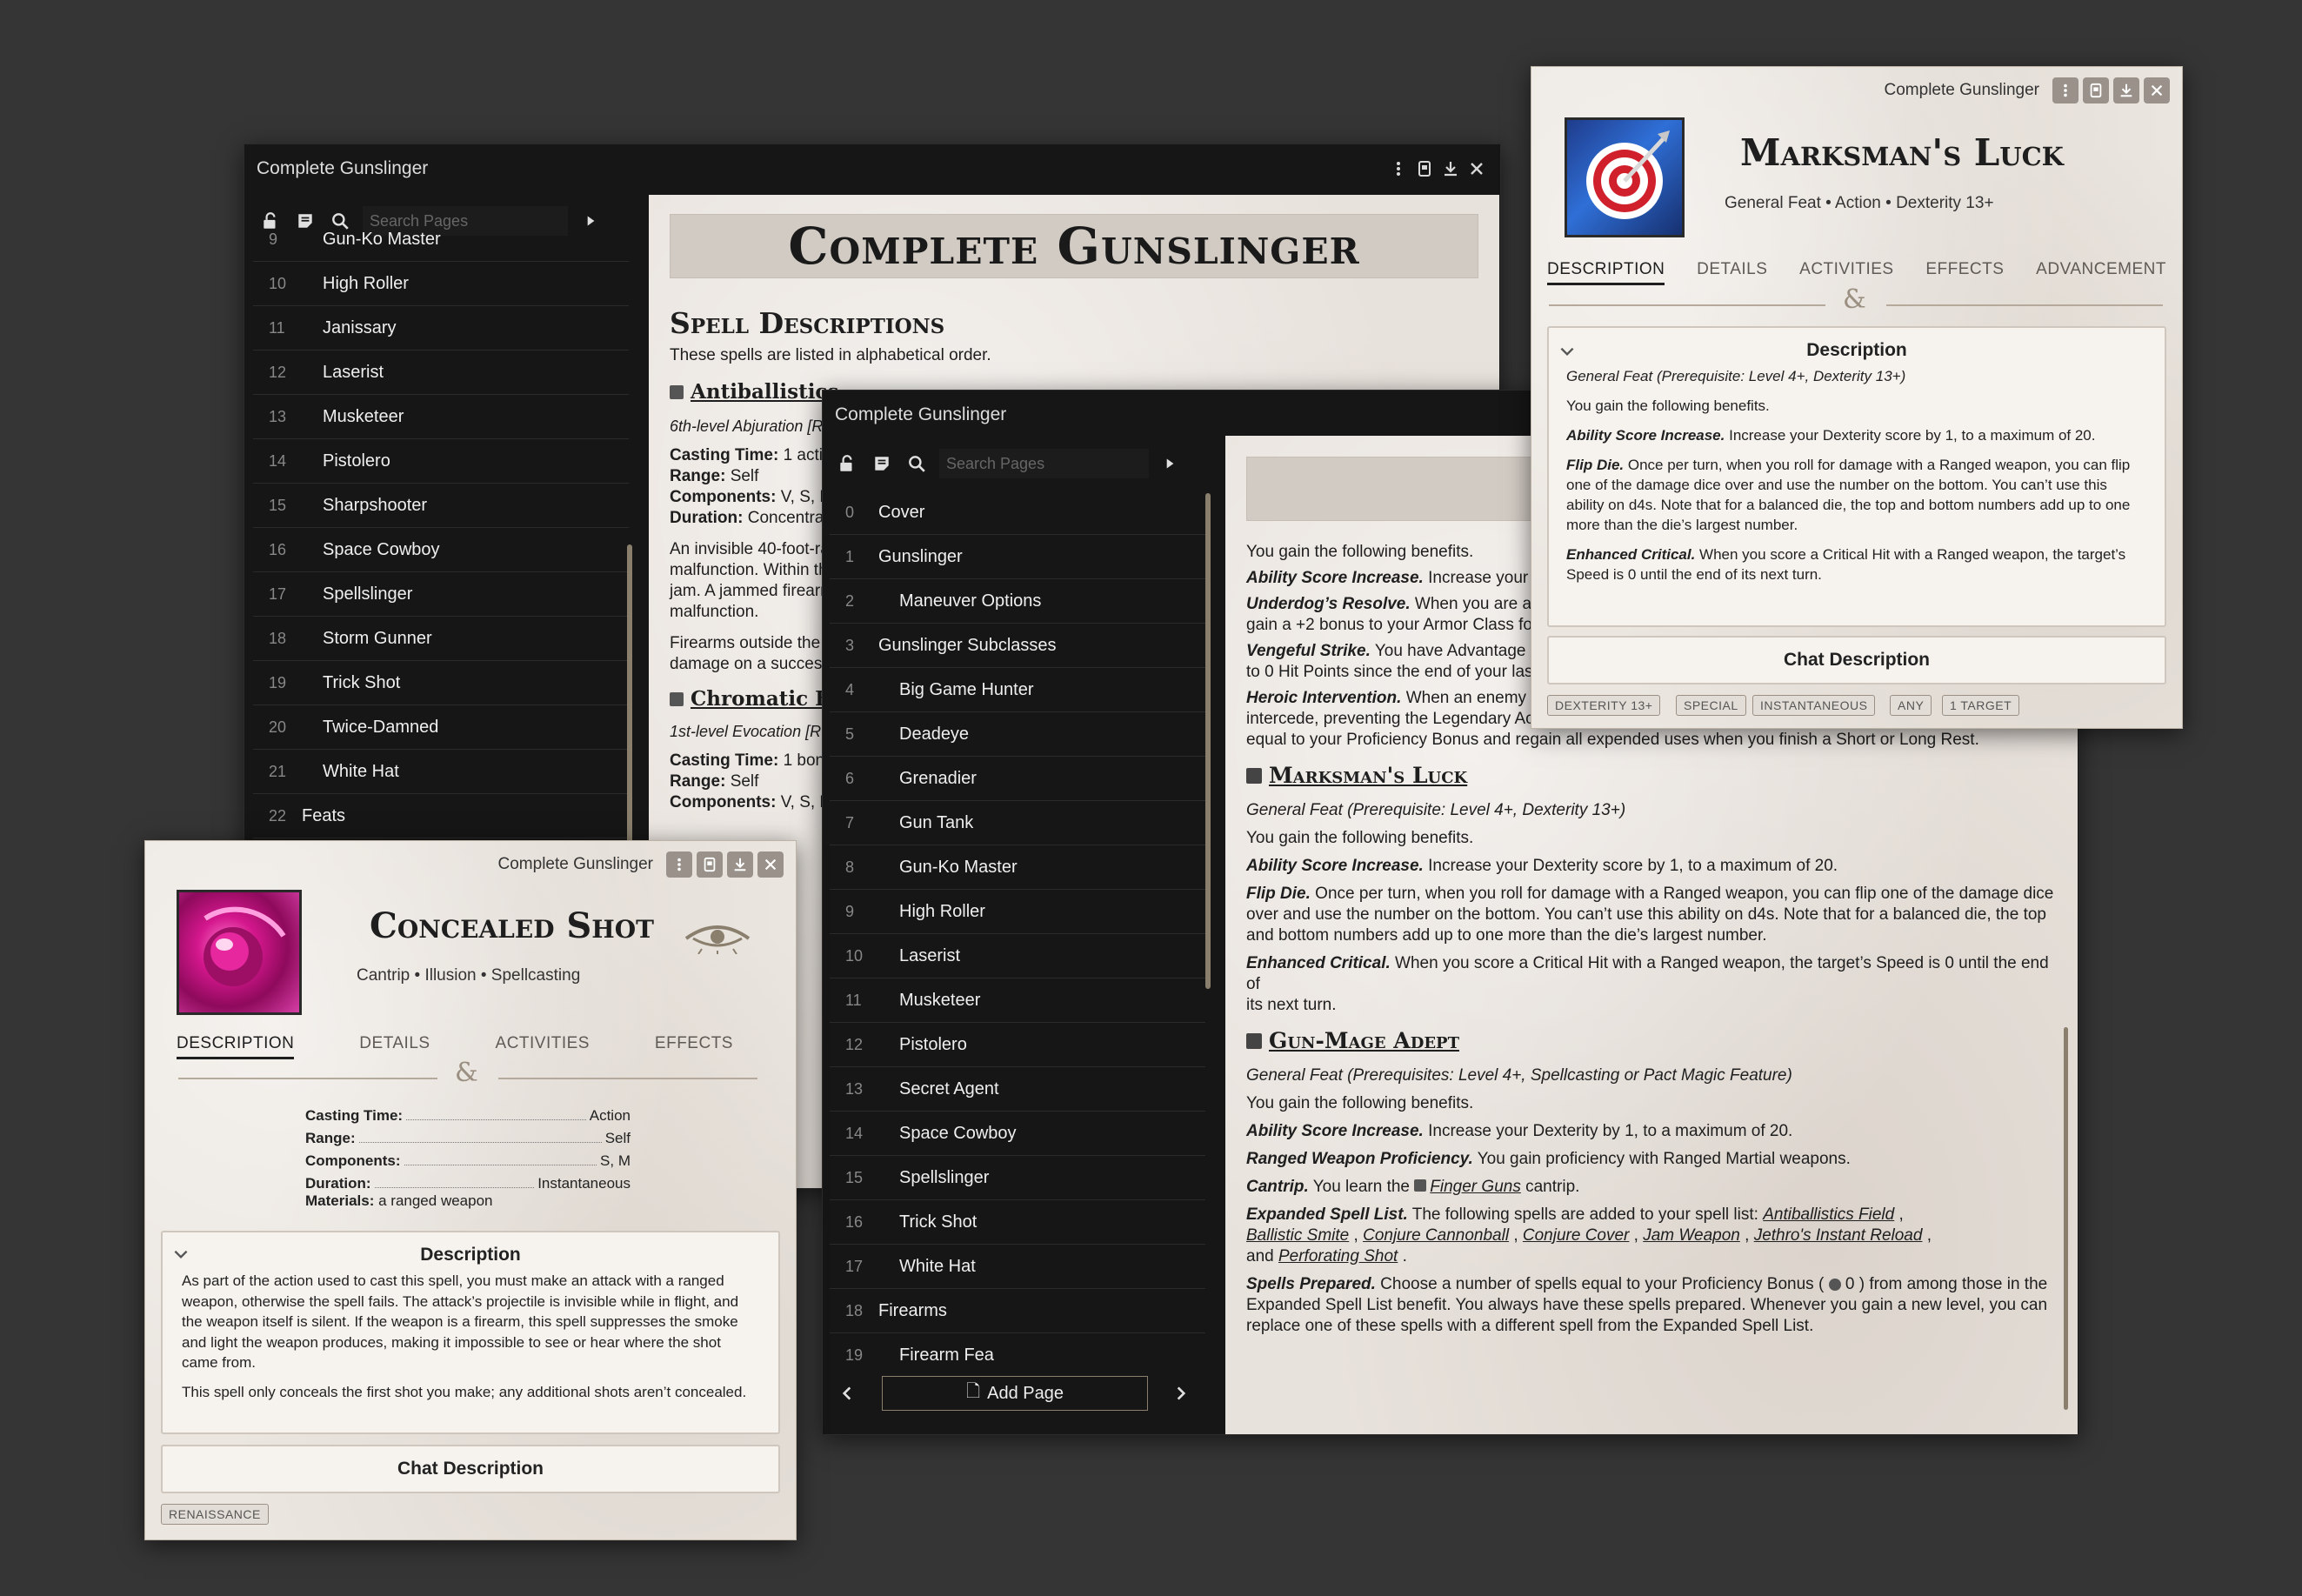 This screenshot has width=2302, height=1596. What do you see at coordinates (441, 373) in the screenshot?
I see `toc-entry: 12 Laserist` at bounding box center [441, 373].